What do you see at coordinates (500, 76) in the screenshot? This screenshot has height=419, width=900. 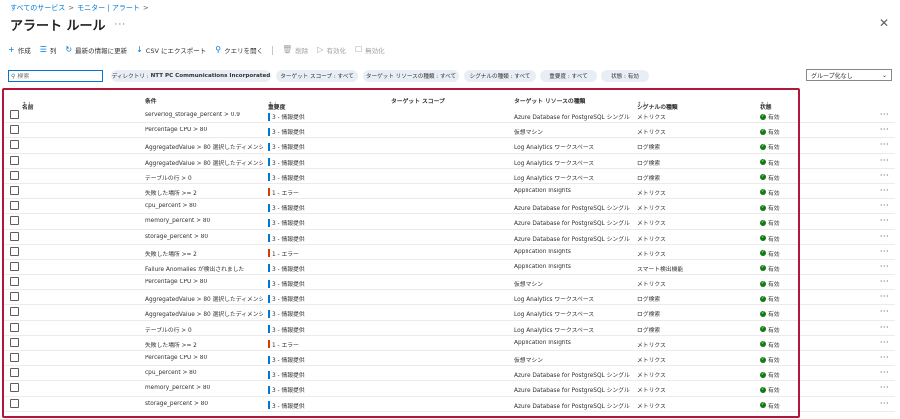 I see `filter-signal-type: シグナルの種類 : すべて` at bounding box center [500, 76].